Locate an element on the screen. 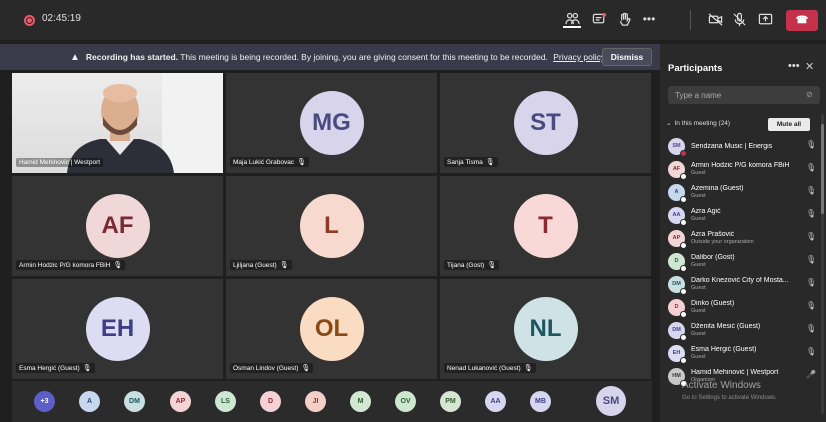  activate-windows-subtext: Go to Settings to activate Windows. is located at coordinates (729, 398).